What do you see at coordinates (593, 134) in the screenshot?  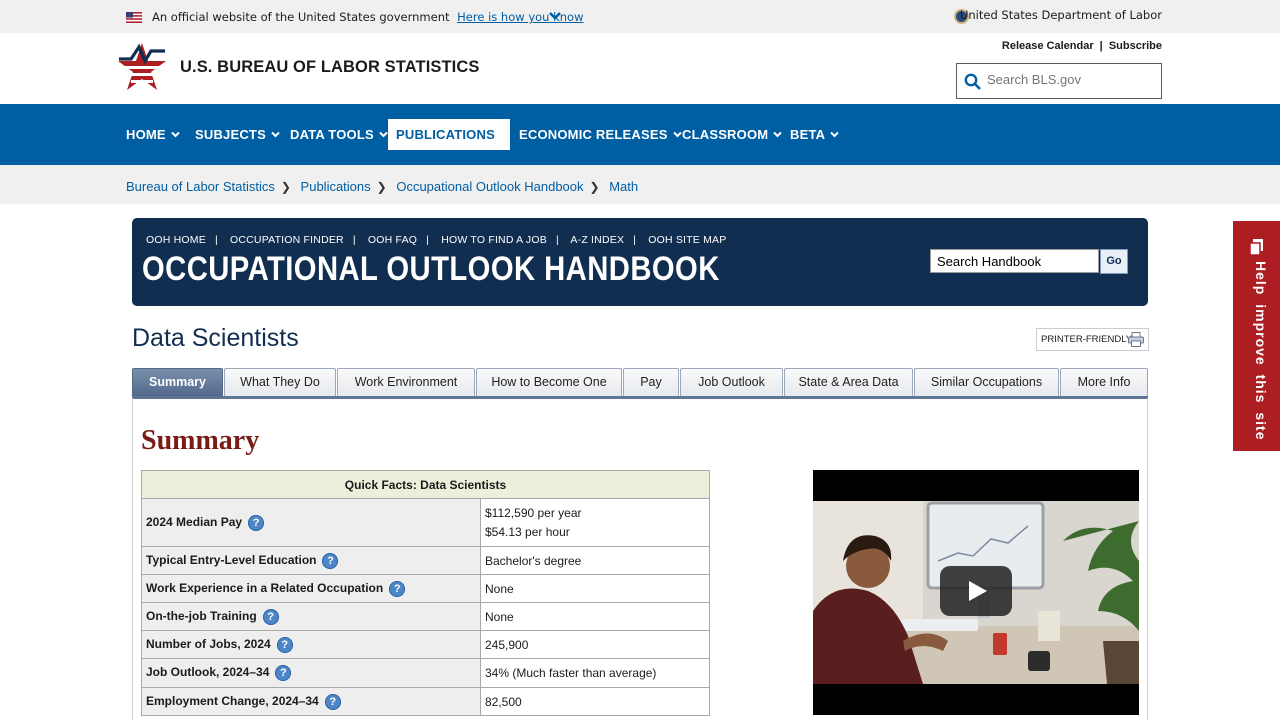 I see `nav-economic-releases-label: ECONOMIC RELEASES` at bounding box center [593, 134].